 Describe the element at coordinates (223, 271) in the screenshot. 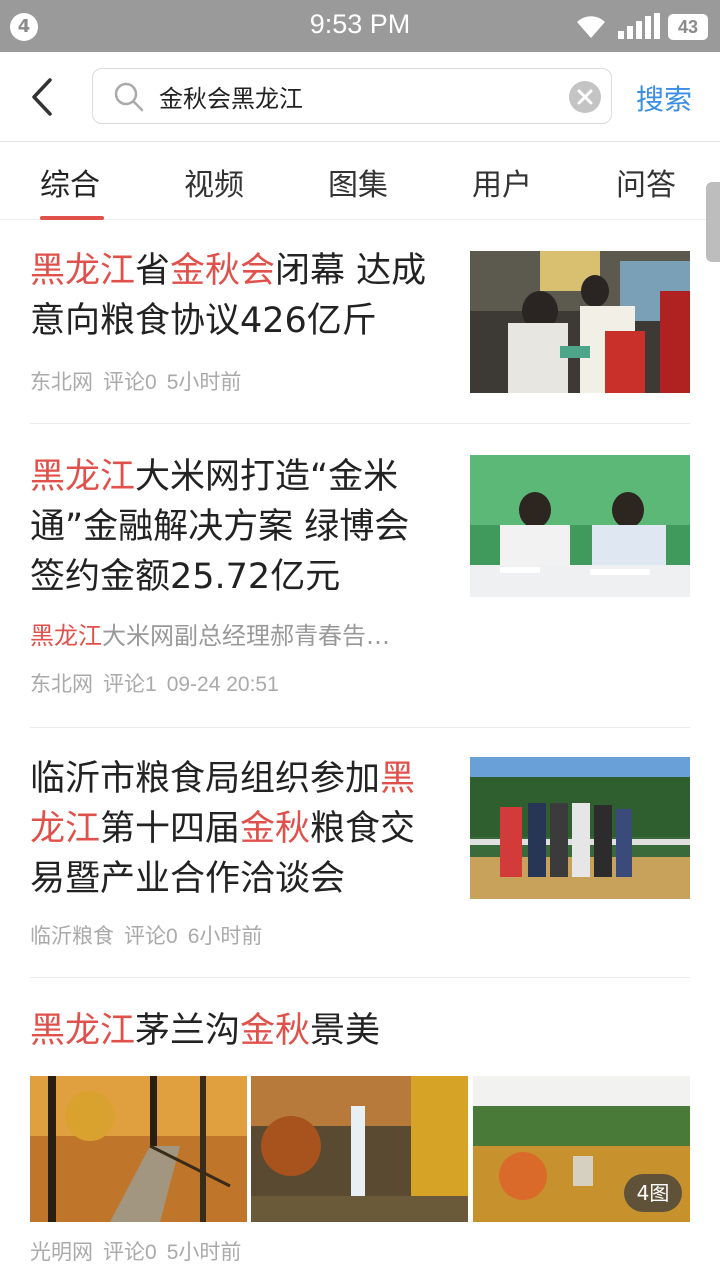

I see `keyword-highlight: 金秋会` at that location.